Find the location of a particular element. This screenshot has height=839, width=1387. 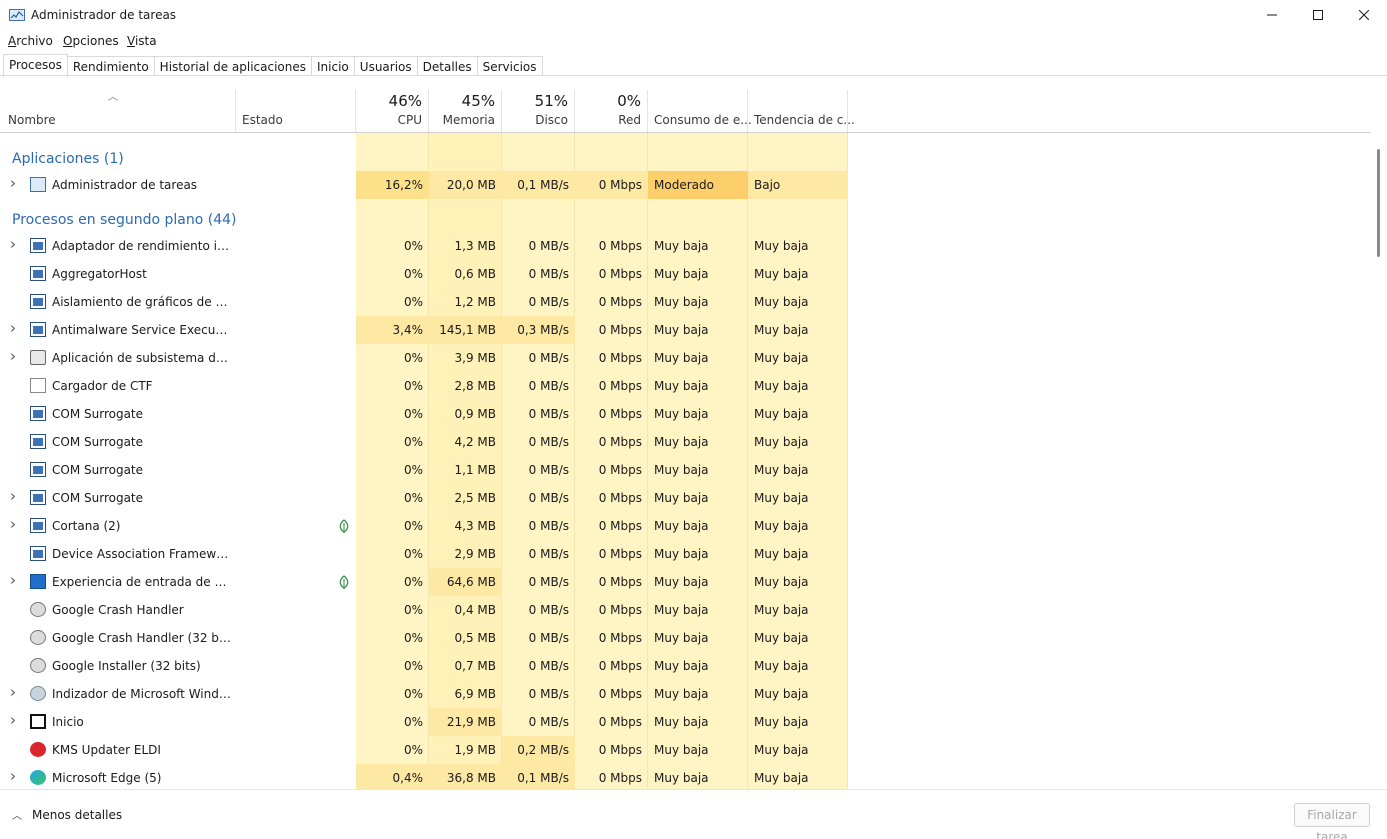

header-disk: 51% Disco is located at coordinates (538, 111).